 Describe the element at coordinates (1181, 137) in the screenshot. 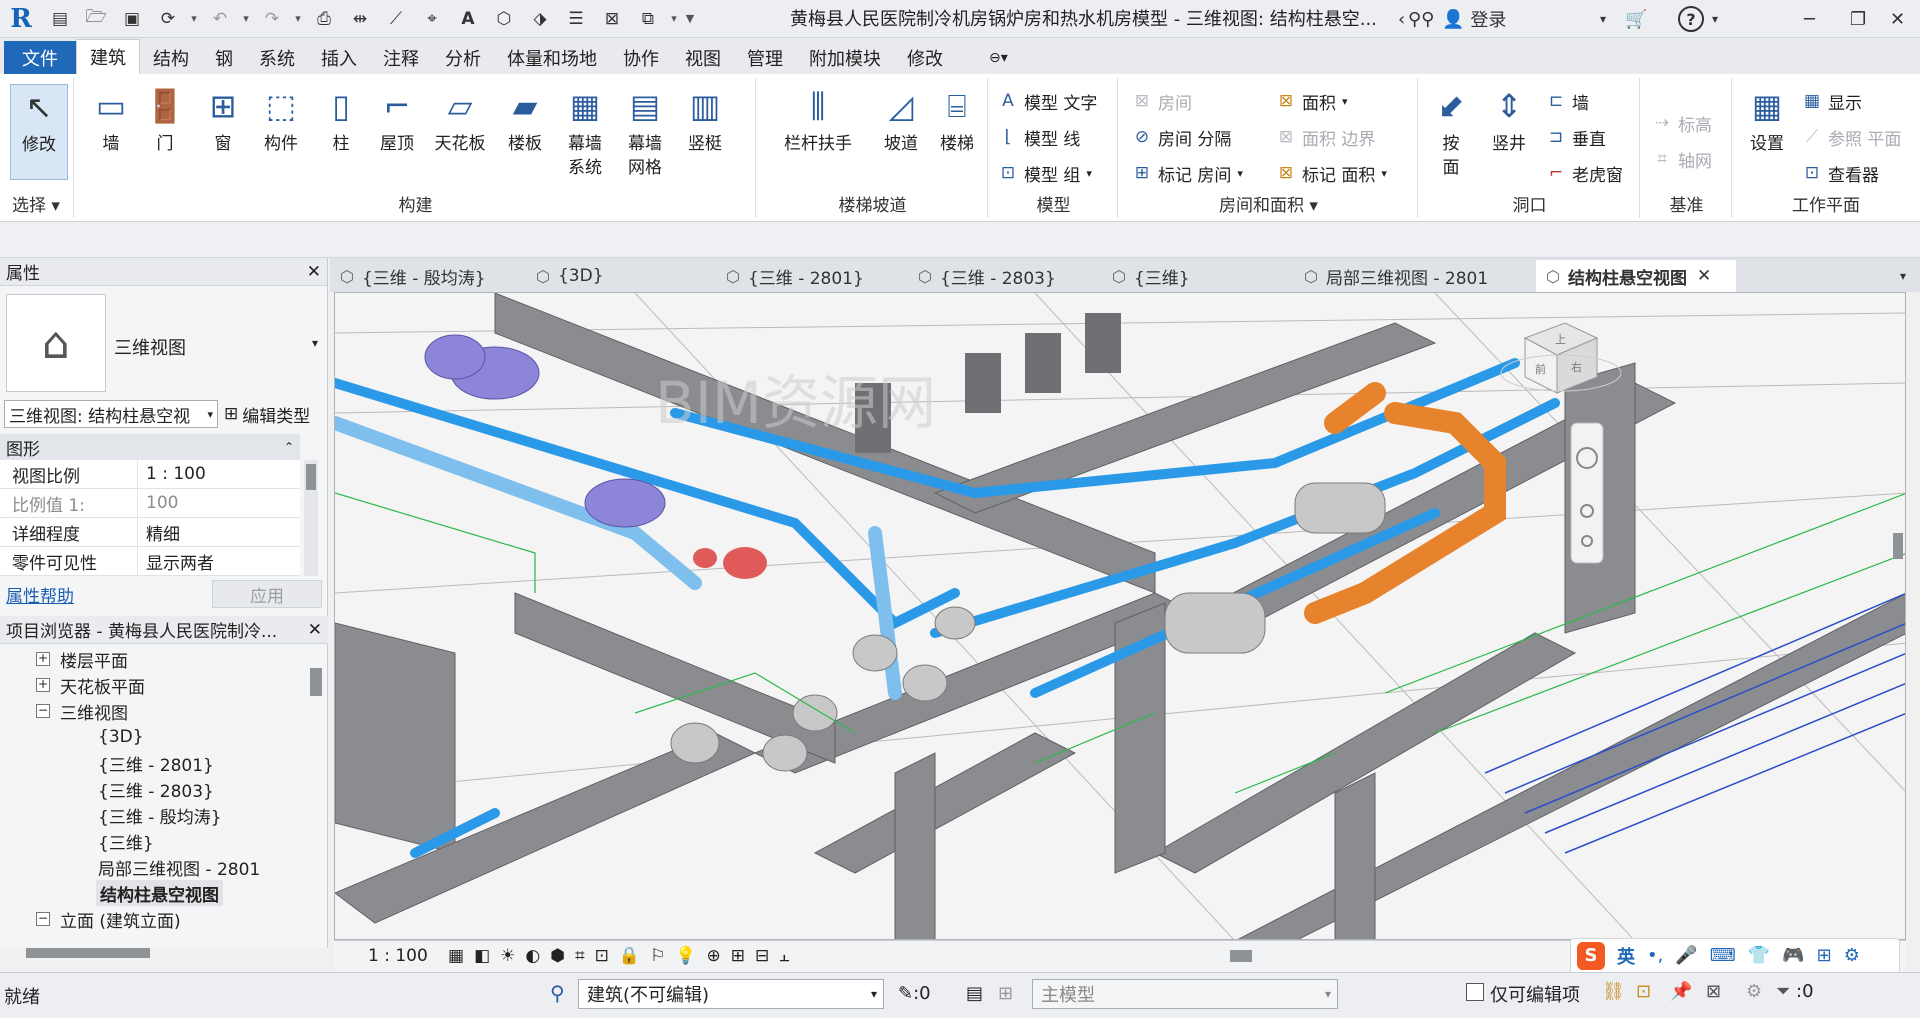

I see `room-separator-button: ⊘ 房间 分隔` at that location.